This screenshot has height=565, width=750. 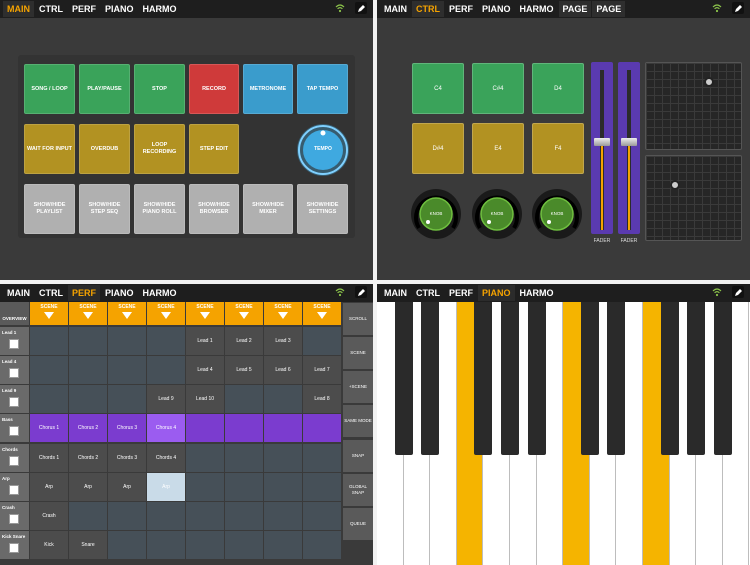 I want to click on show-hide-step-seq-button: SHOW/HIDE STEP SEQ, so click(x=104, y=209).